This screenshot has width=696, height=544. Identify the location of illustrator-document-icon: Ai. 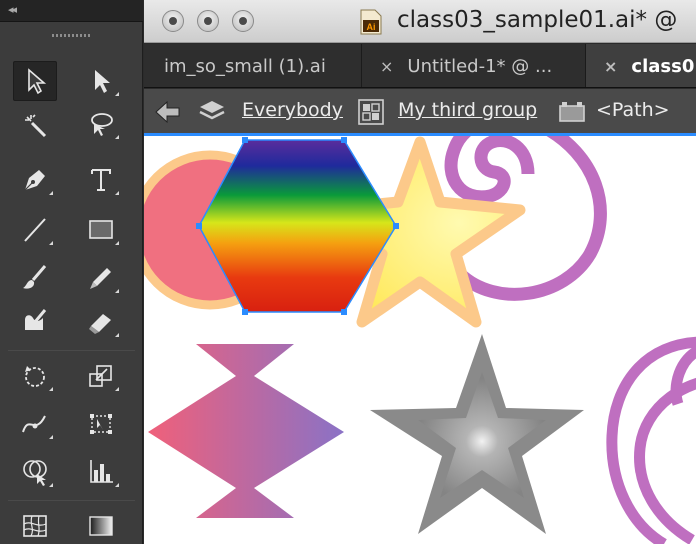
(371, 22).